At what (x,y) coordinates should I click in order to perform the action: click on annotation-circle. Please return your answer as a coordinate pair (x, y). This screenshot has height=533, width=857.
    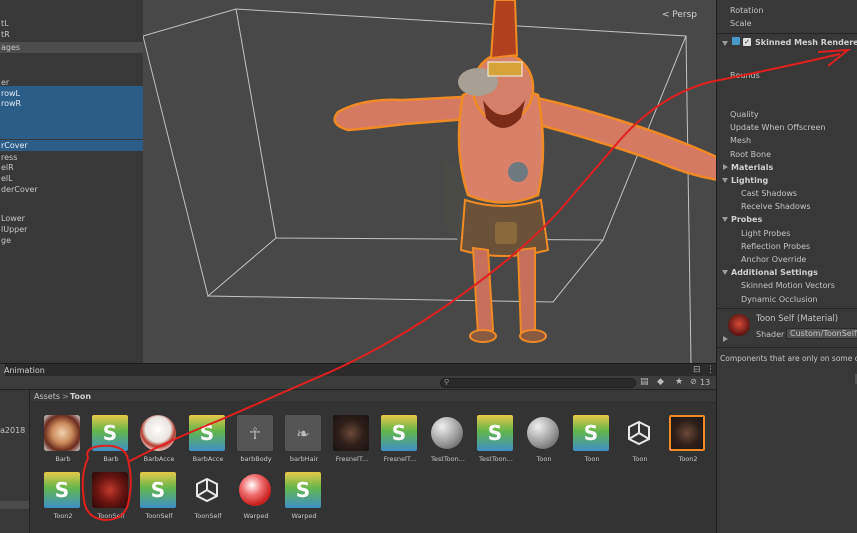
    Looking at the image, I should click on (106, 483).